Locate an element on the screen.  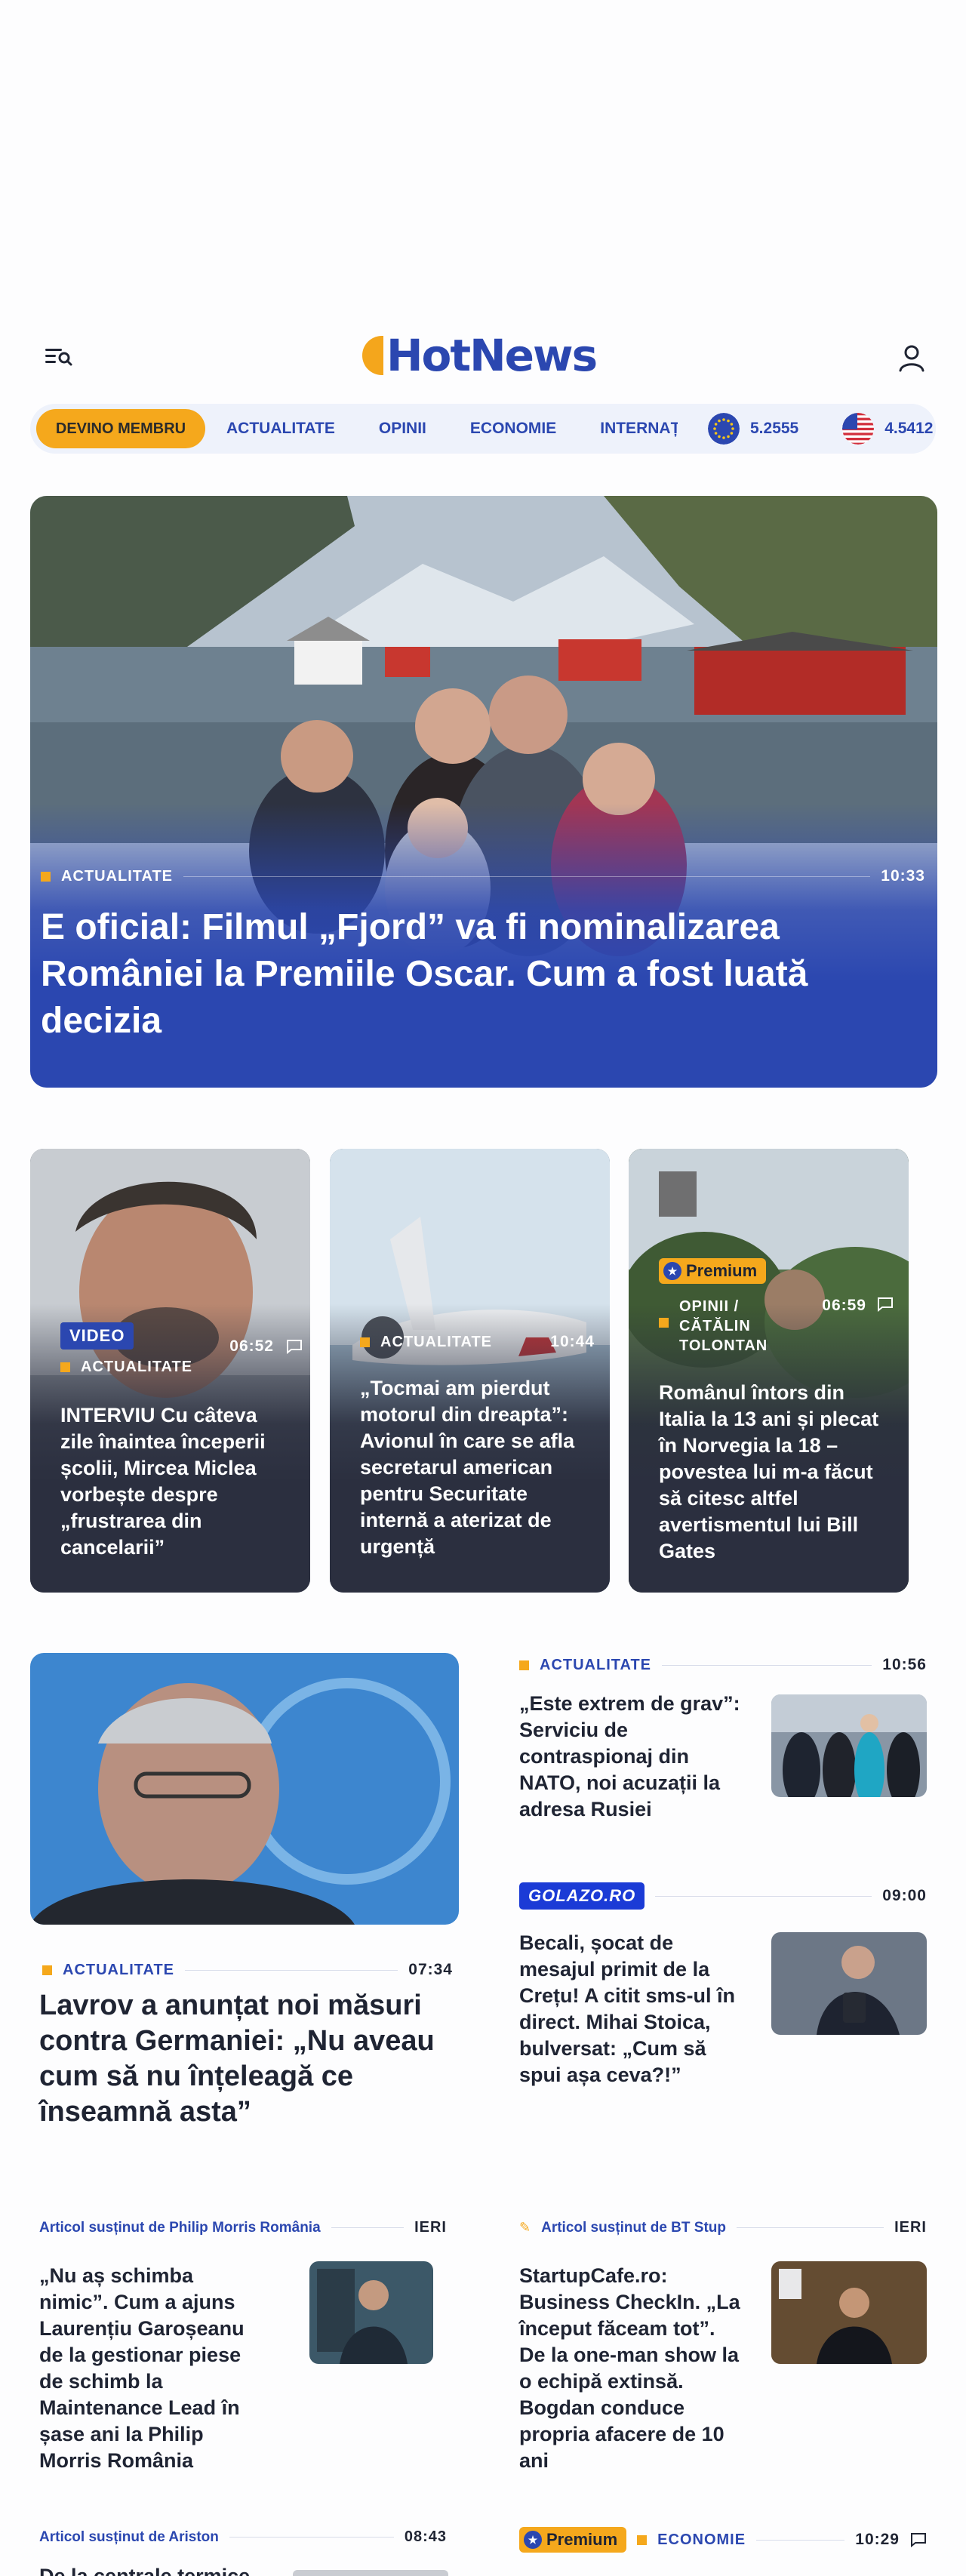
eu-flag-icon is located at coordinates (724, 429).